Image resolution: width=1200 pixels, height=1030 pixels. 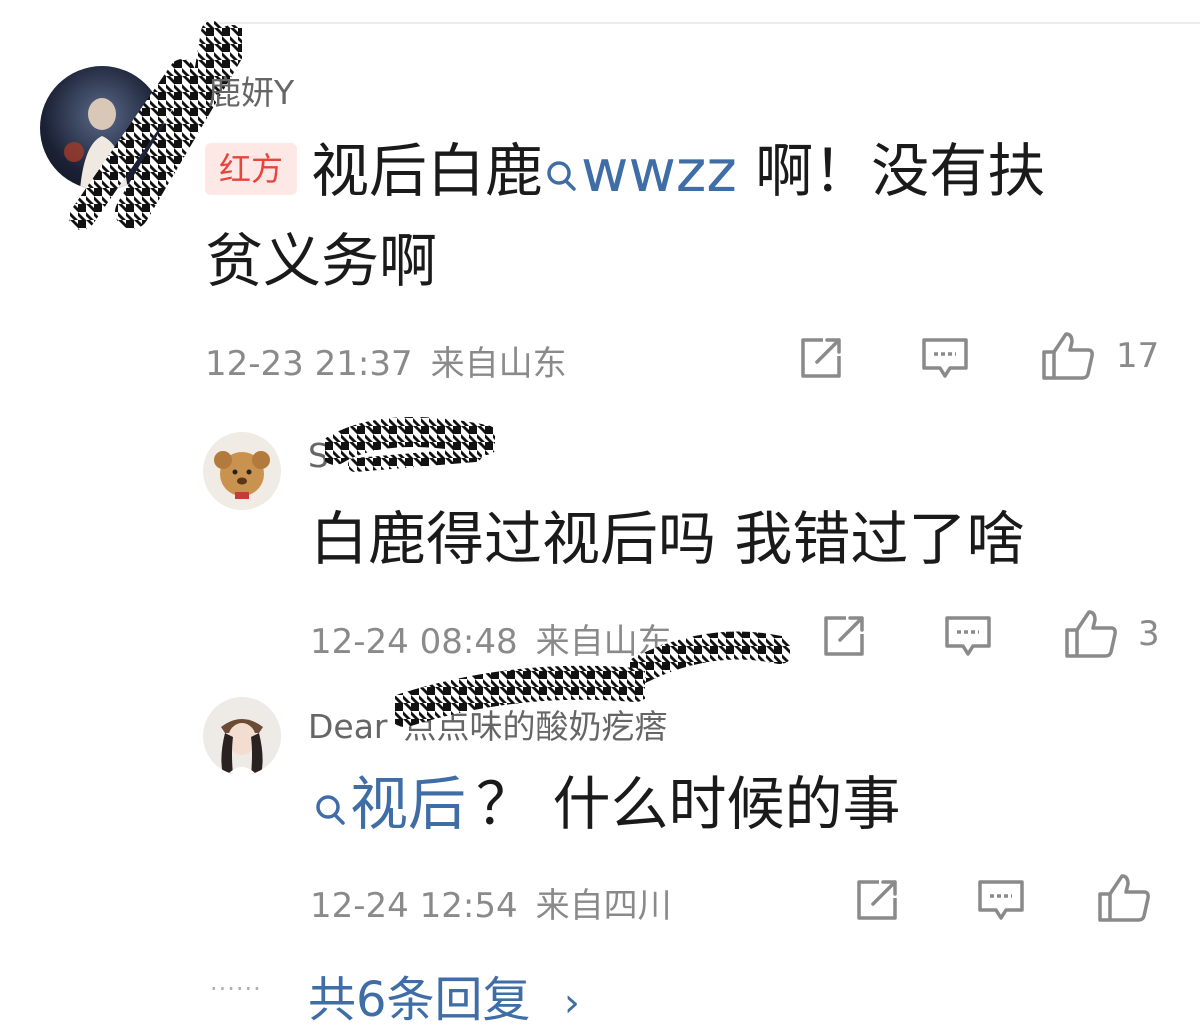 I want to click on replies-count-label: 共6条回复, so click(x=419, y=1000).